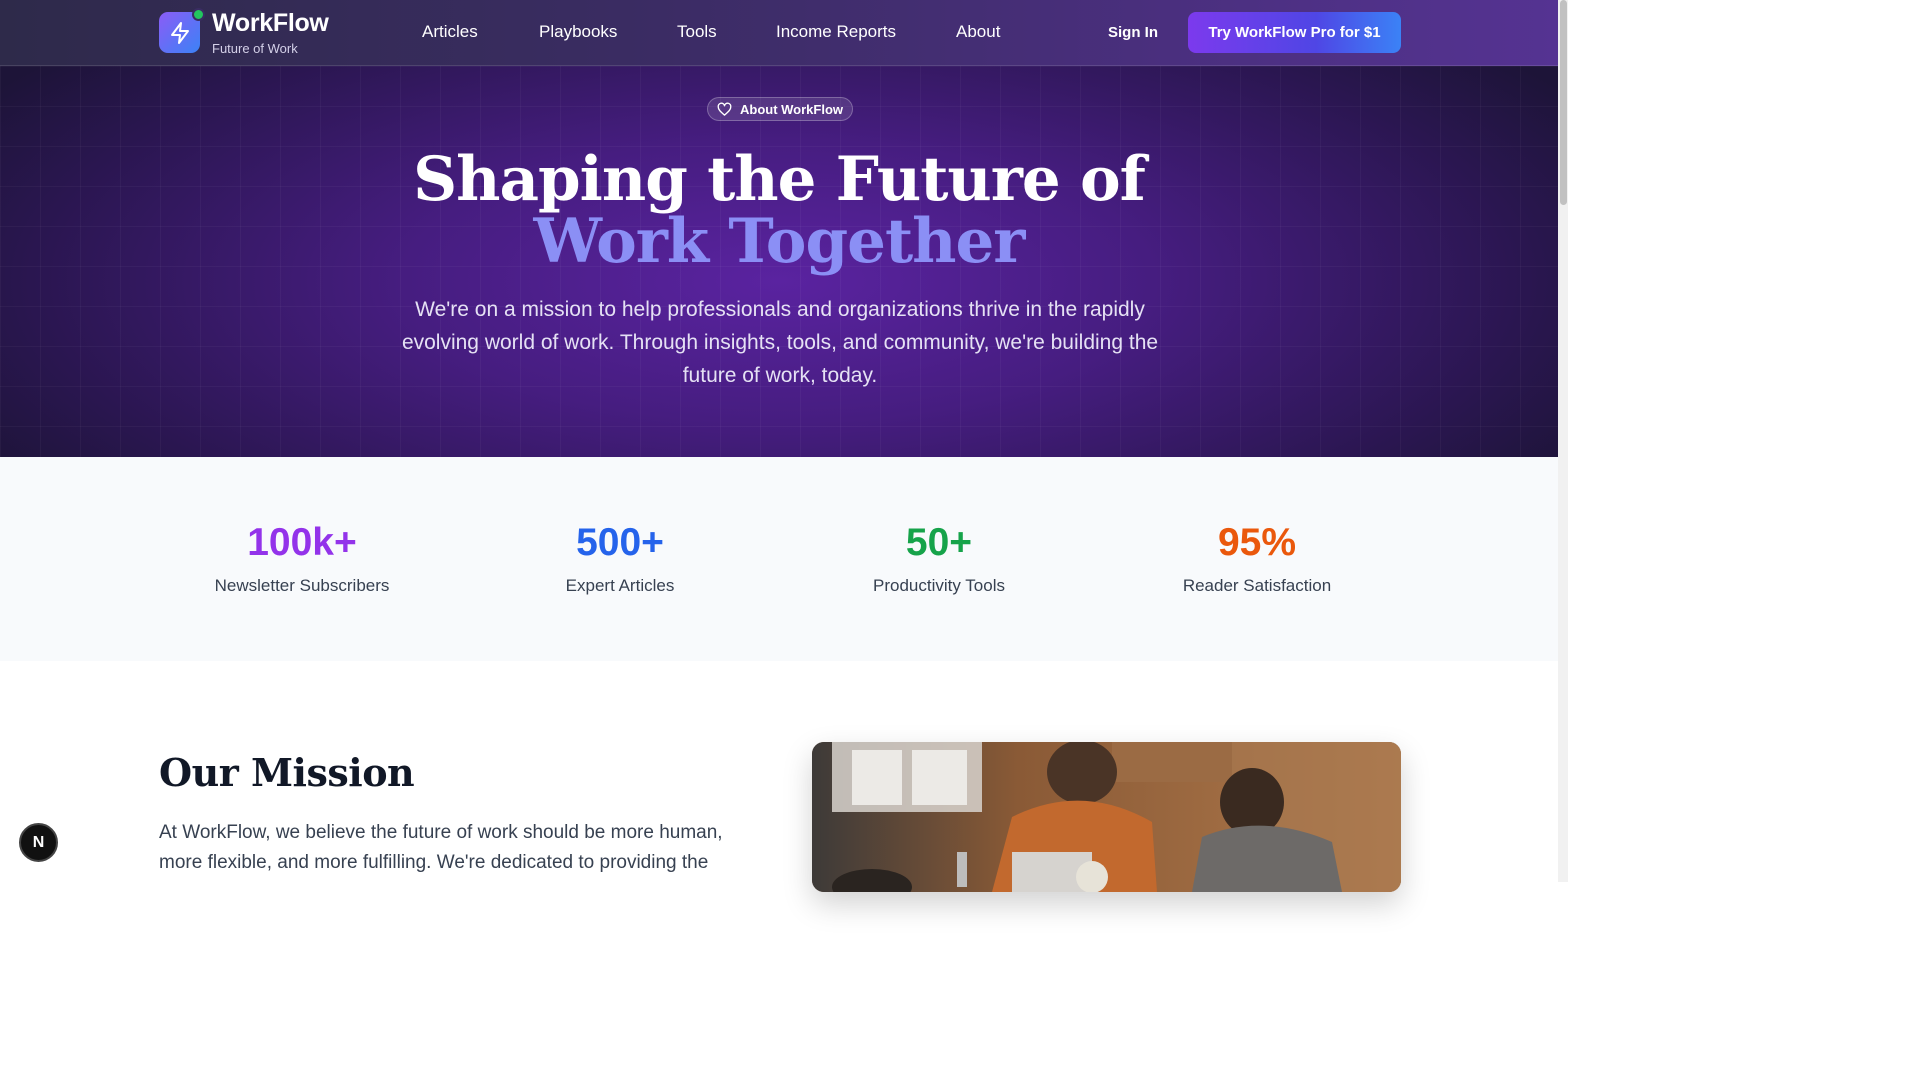 The width and height of the screenshot is (1920, 1080). What do you see at coordinates (724, 109) in the screenshot?
I see `heart-icon` at bounding box center [724, 109].